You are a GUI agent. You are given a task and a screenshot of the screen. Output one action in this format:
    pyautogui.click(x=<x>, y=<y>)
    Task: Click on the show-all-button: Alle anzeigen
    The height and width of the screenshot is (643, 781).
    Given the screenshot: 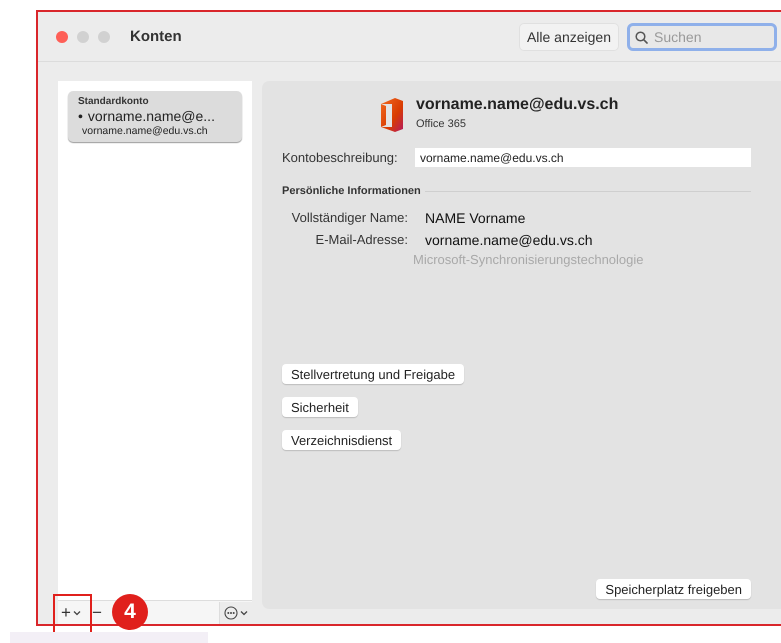 What is the action you would take?
    pyautogui.click(x=568, y=36)
    